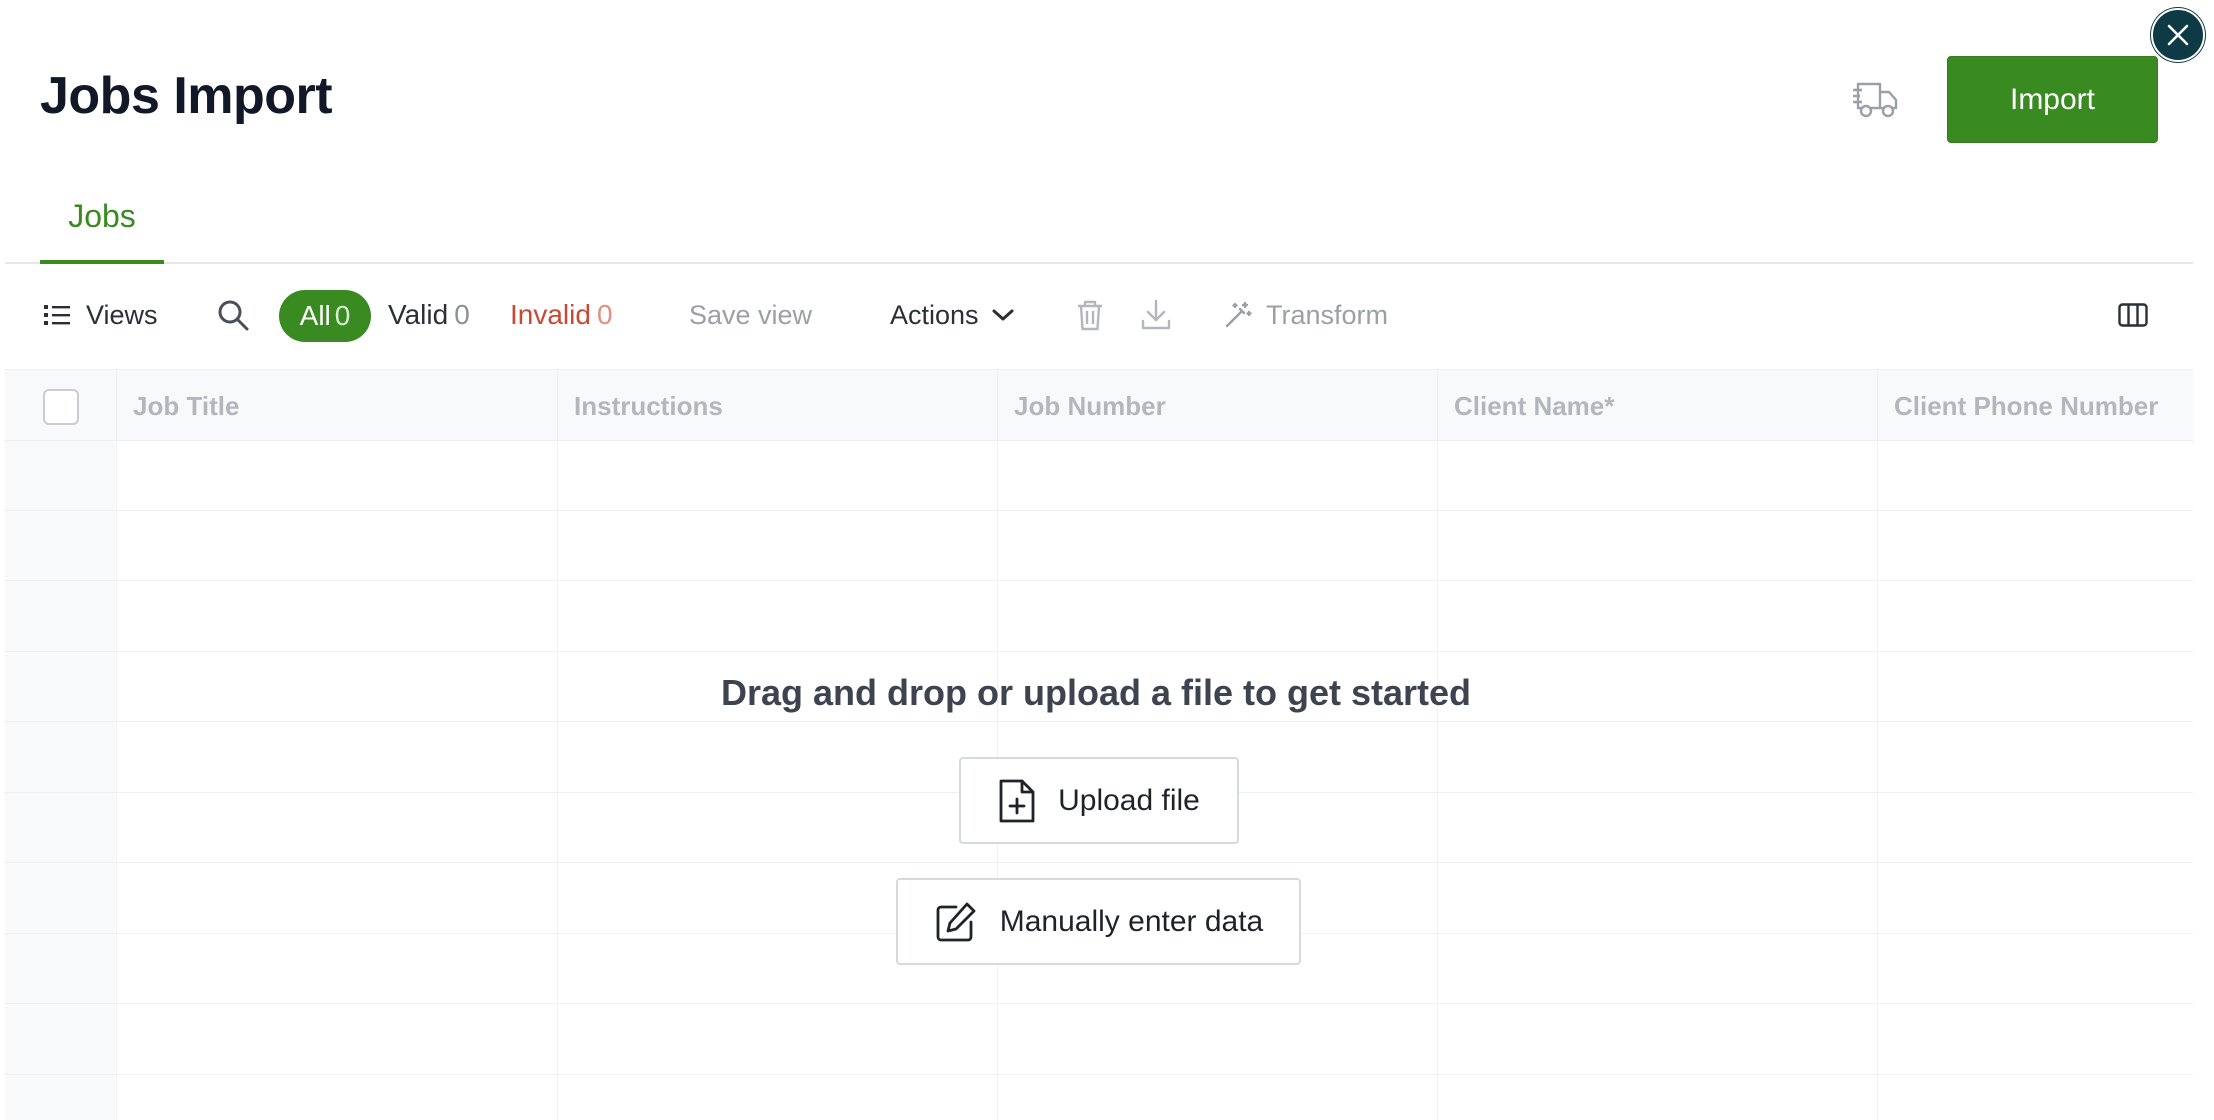  I want to click on filter-all: All 0, so click(325, 316).